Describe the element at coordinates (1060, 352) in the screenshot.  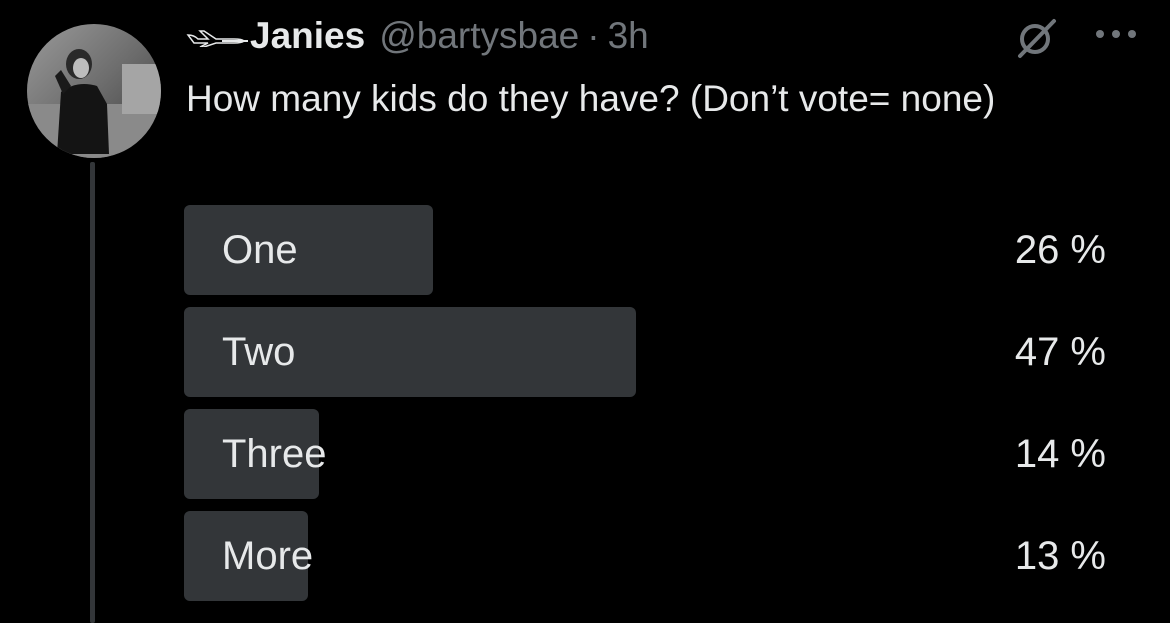
I see `poll-option-percent: 47 %` at that location.